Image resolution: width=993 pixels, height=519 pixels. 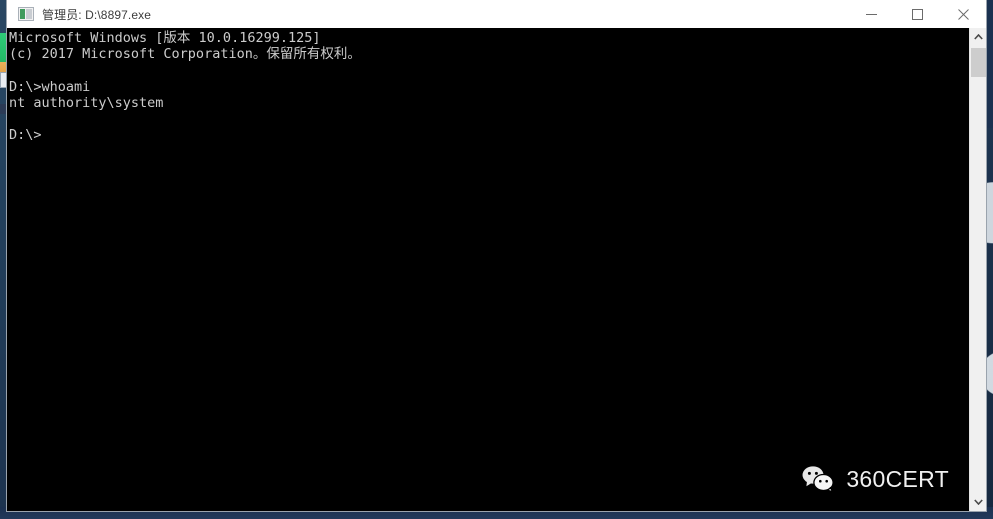 I want to click on scroll-up-icon, so click(x=978, y=37).